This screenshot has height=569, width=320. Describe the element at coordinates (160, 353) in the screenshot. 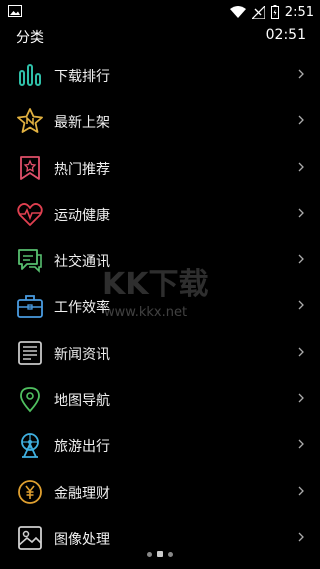

I see `category-item: 新闻资讯` at that location.